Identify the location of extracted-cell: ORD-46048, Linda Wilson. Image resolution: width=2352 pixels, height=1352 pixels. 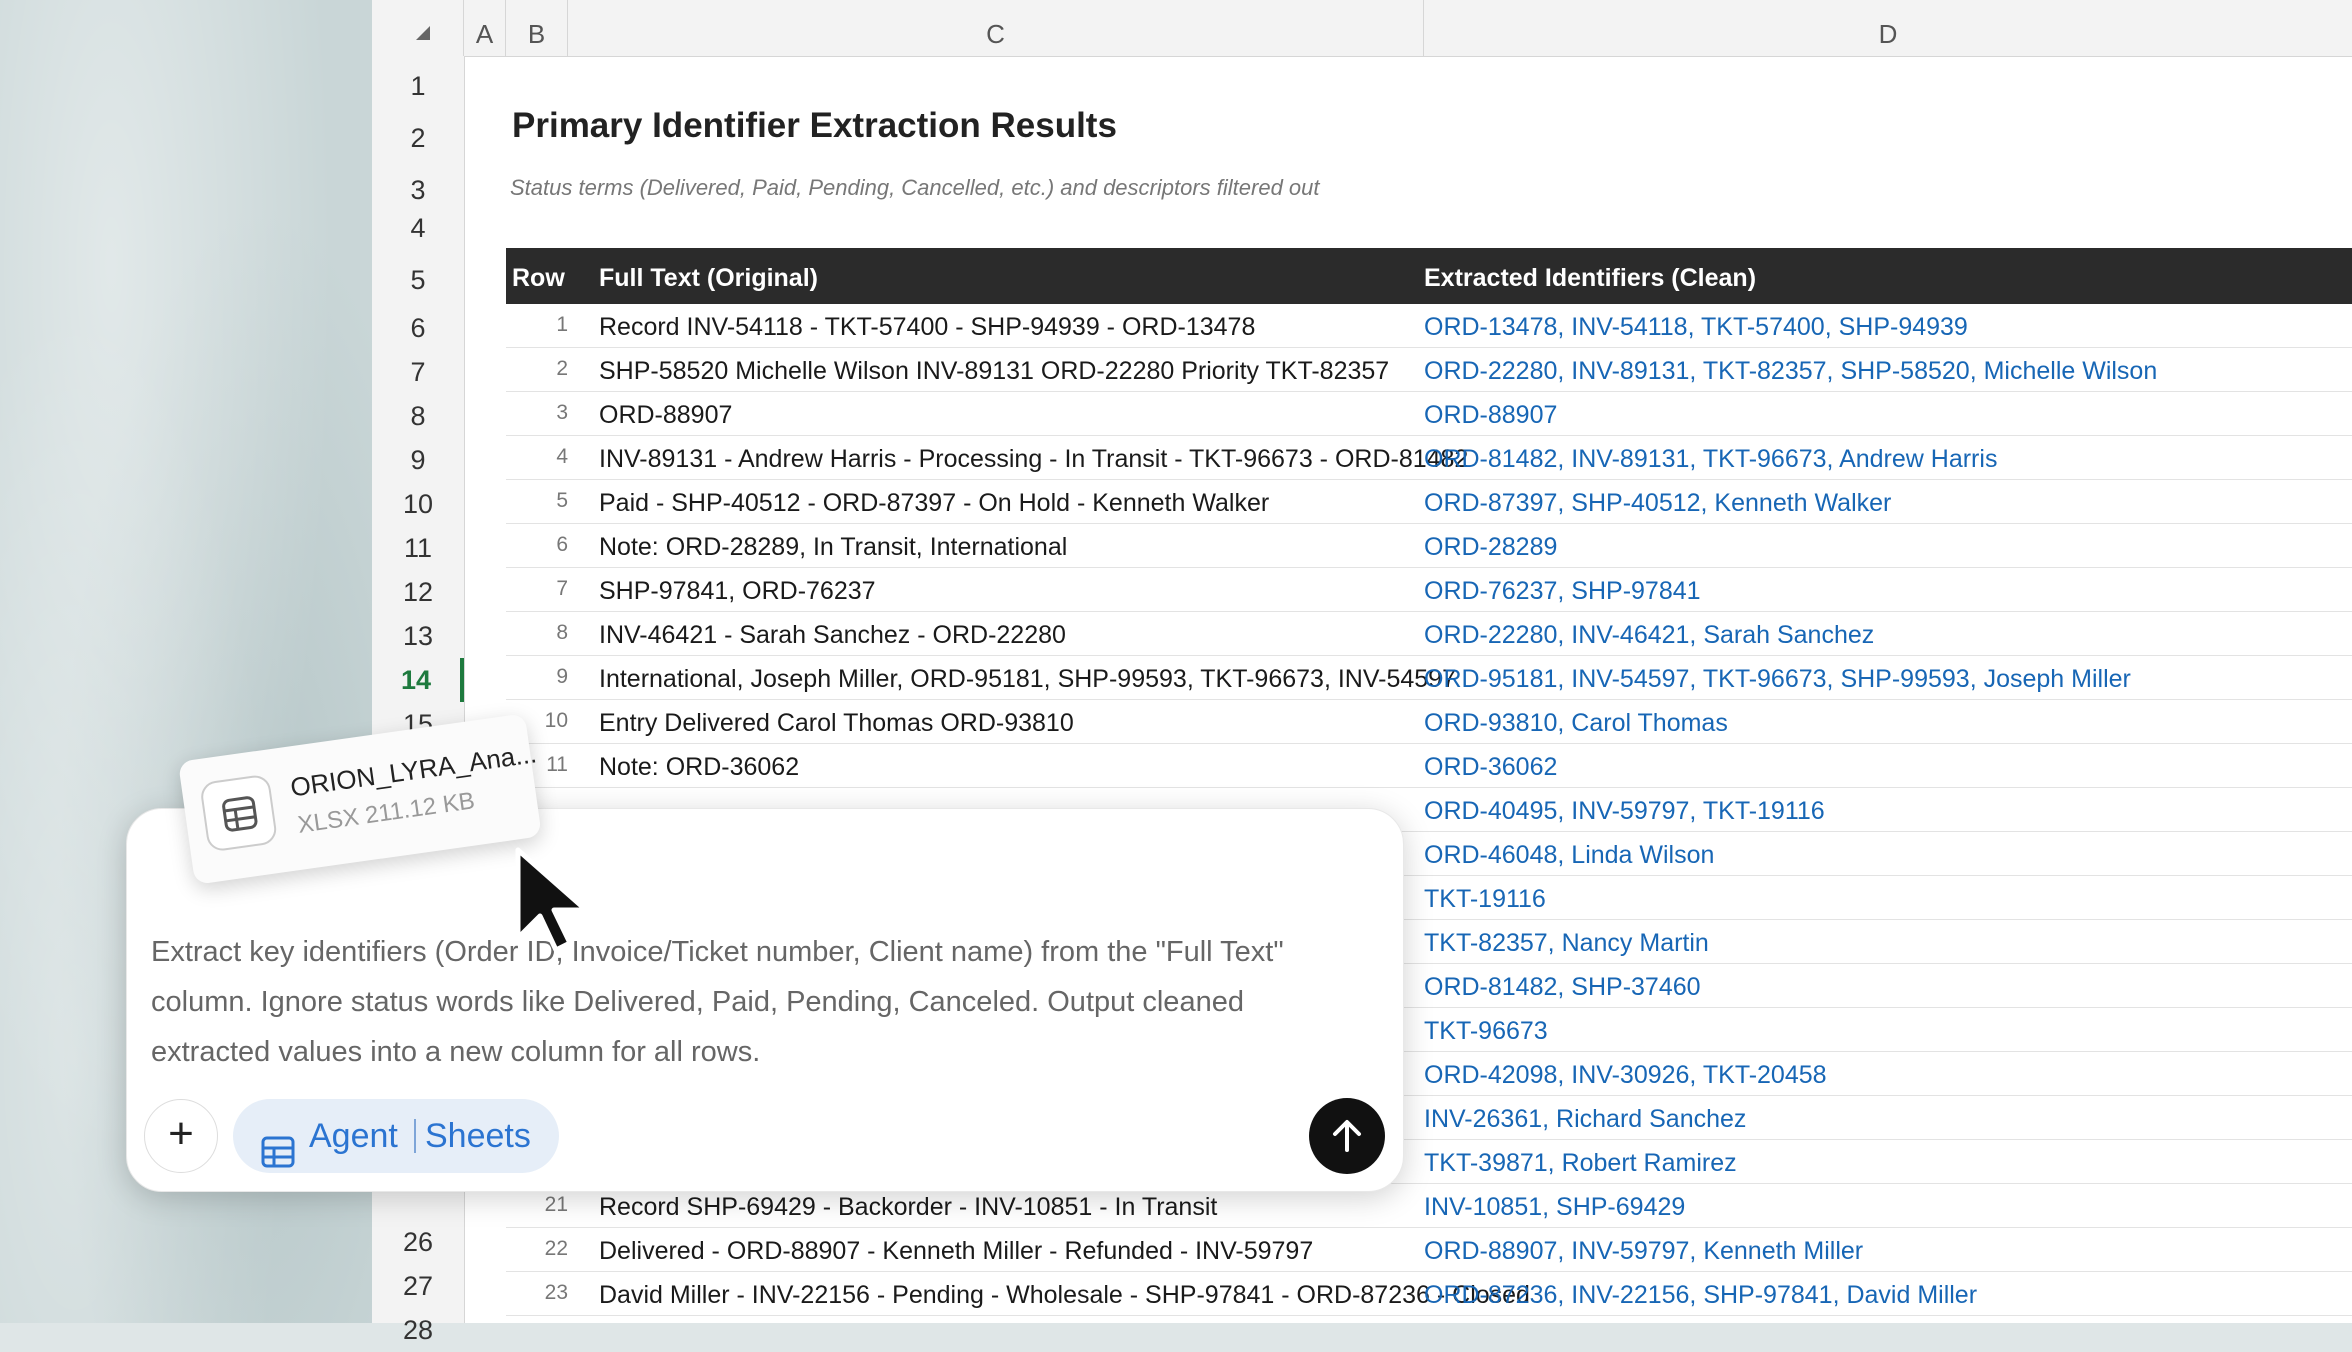
(1569, 855).